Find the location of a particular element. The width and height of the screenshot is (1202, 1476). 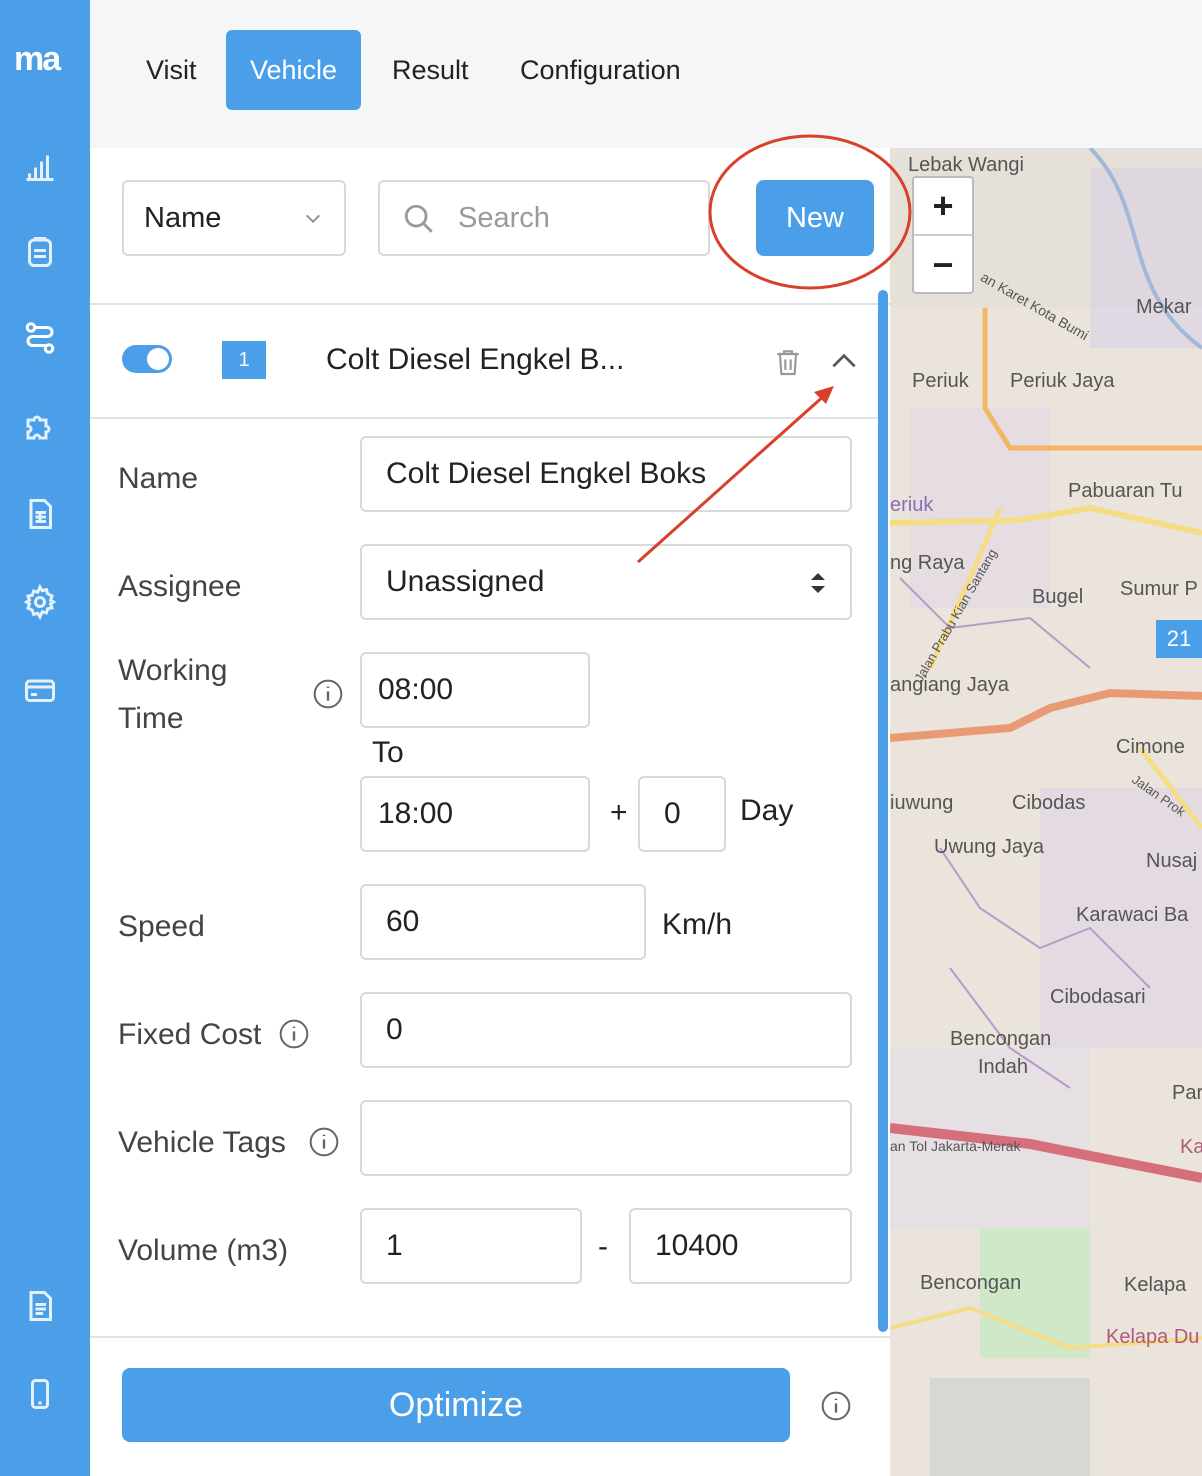

speed-field is located at coordinates (503, 922).